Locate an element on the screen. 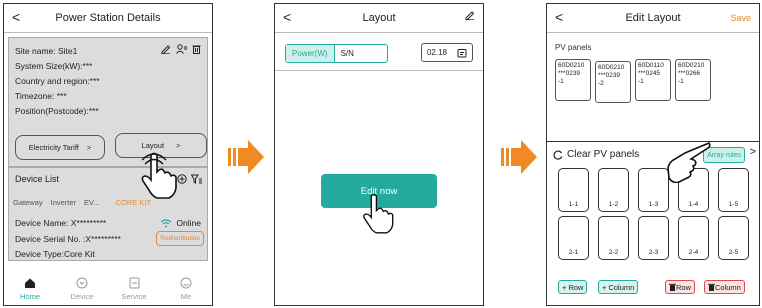 The width and height of the screenshot is (762, 308). layout-slot: 2-5 is located at coordinates (733, 238).